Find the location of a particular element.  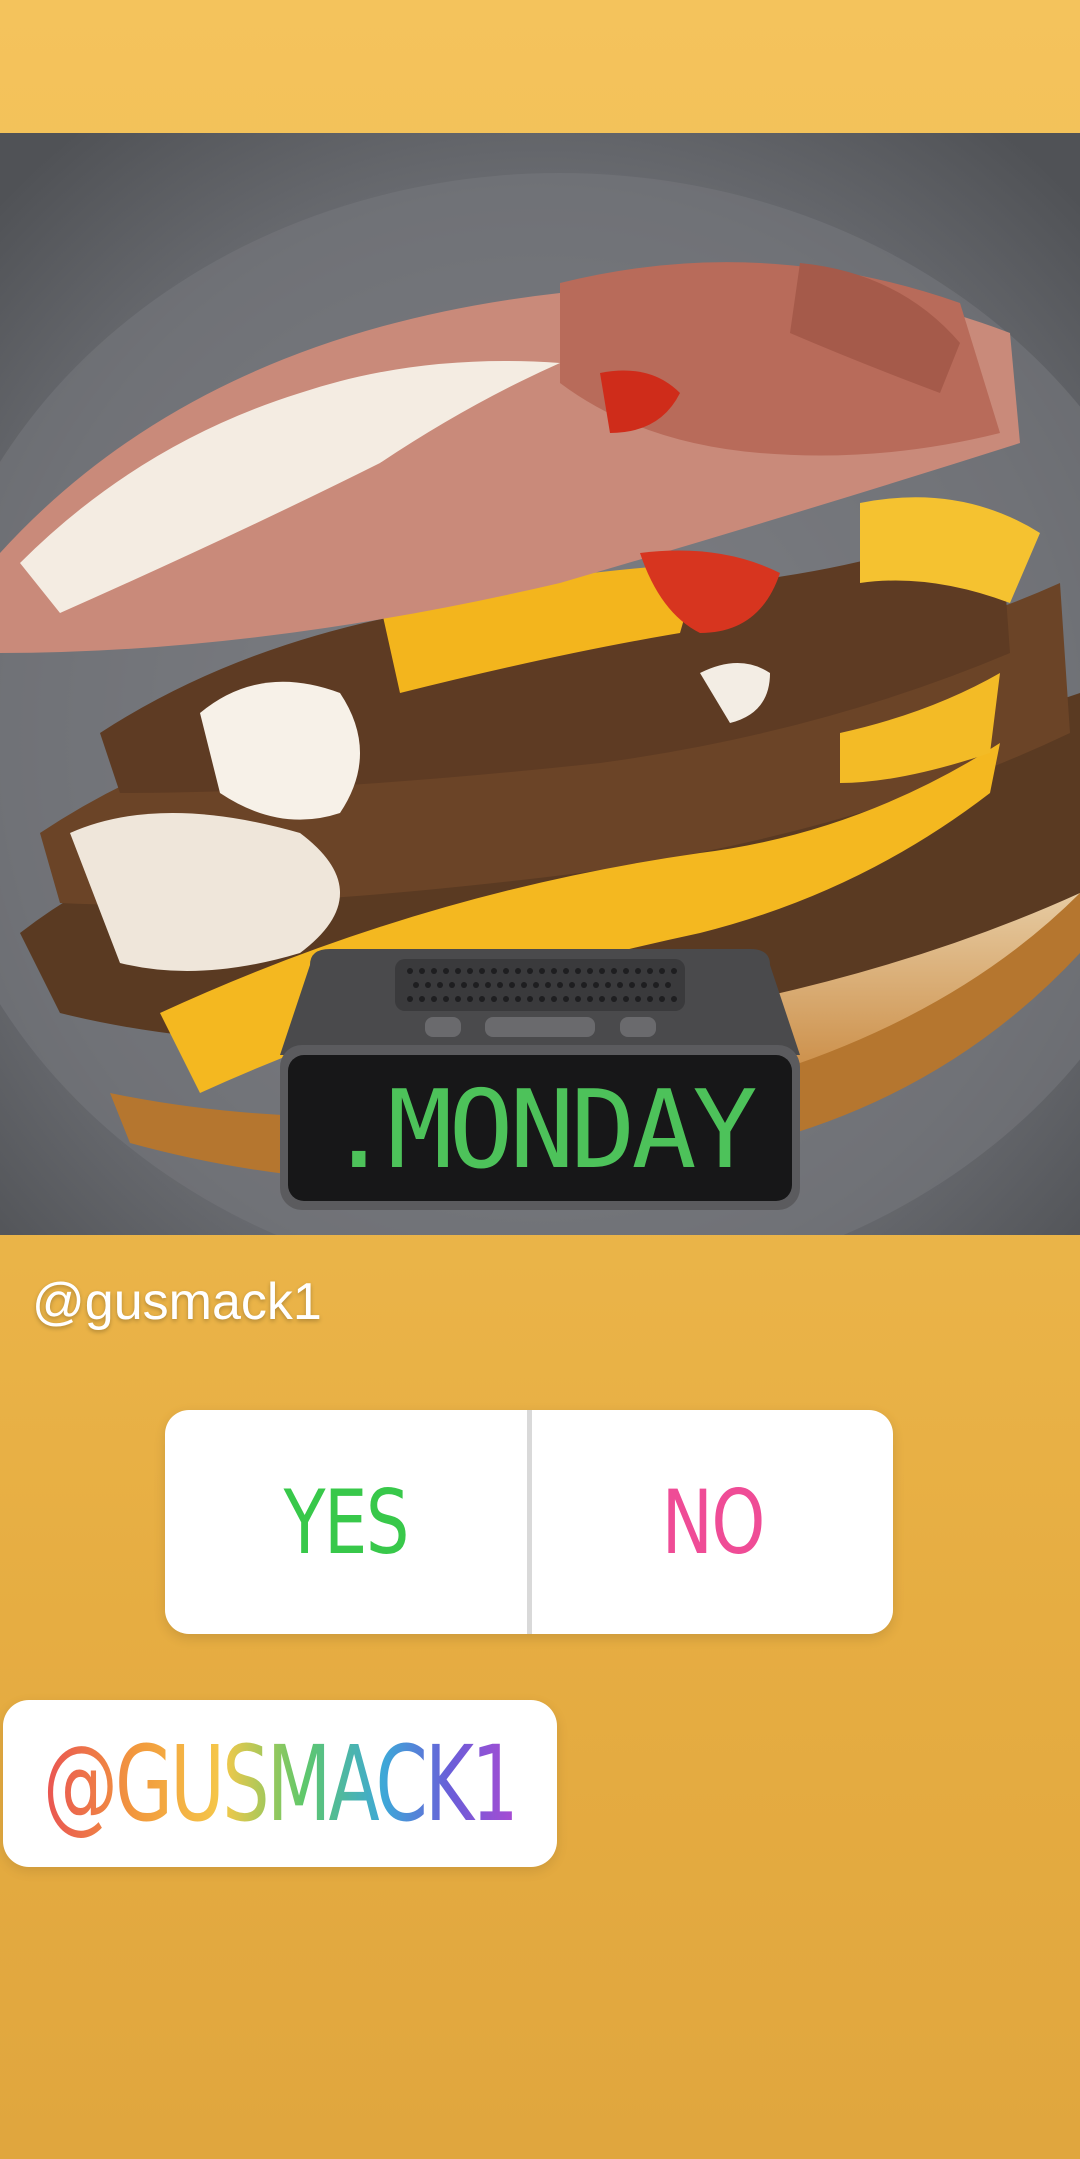

clock-sticker-icon: .MONDAY is located at coordinates (540, 1079).